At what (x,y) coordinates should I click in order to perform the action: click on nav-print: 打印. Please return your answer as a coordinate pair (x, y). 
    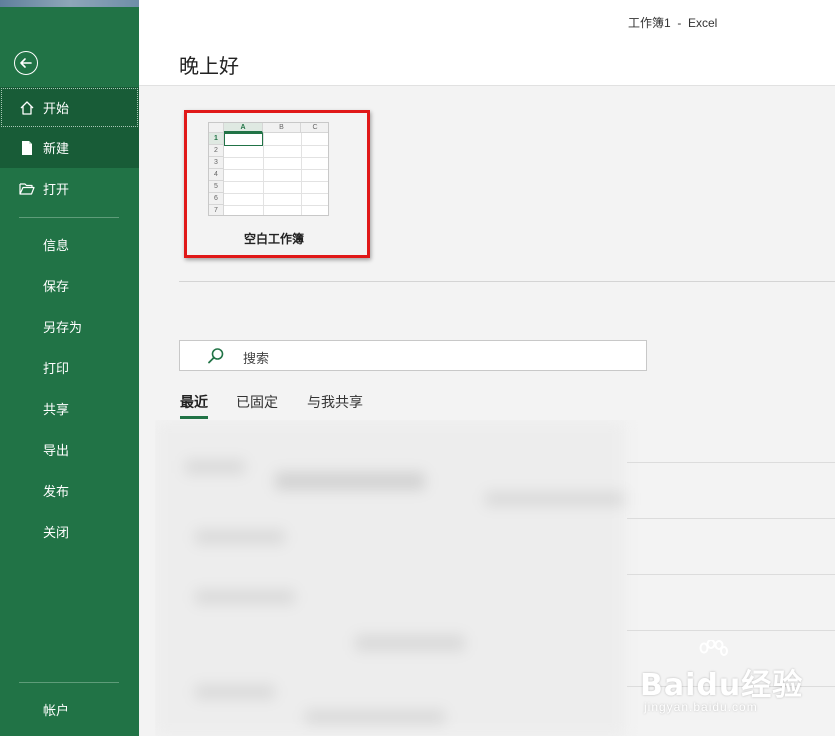
    Looking at the image, I should click on (69, 367).